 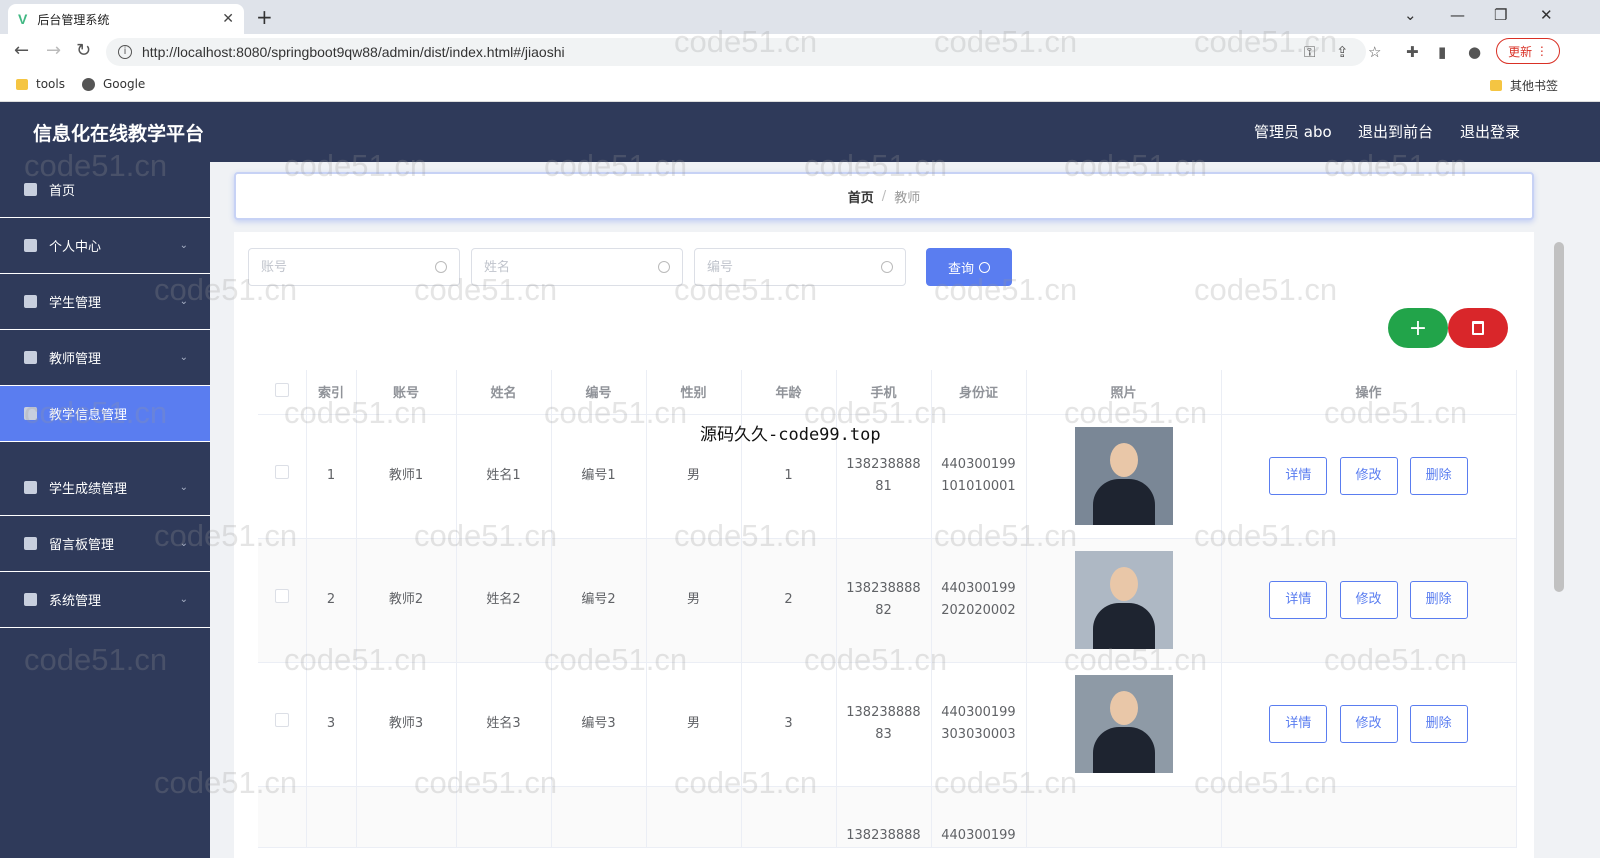 I want to click on column-header: 姓名, so click(x=504, y=392).